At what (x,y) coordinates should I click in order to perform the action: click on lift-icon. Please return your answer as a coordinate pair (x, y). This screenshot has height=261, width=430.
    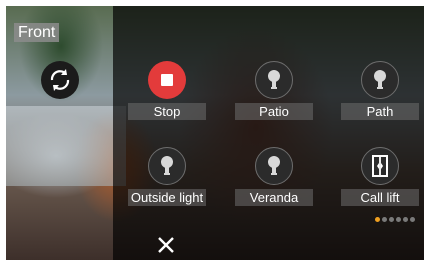
    Looking at the image, I should click on (380, 166).